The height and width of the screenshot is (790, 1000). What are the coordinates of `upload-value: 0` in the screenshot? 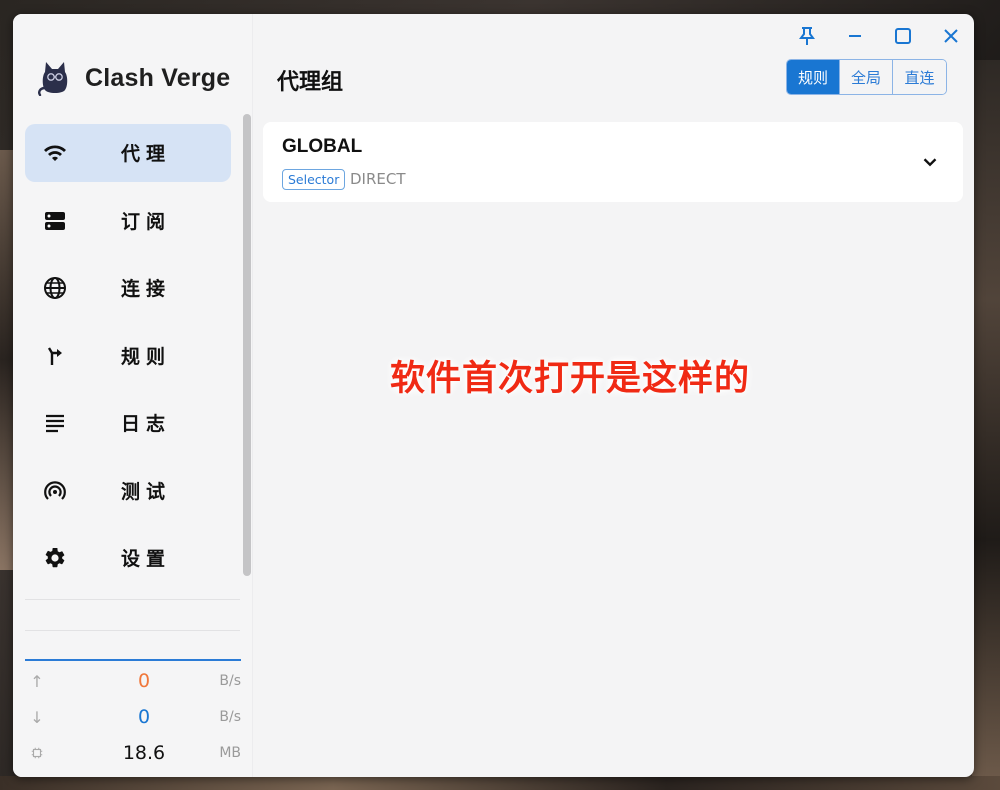 It's located at (144, 681).